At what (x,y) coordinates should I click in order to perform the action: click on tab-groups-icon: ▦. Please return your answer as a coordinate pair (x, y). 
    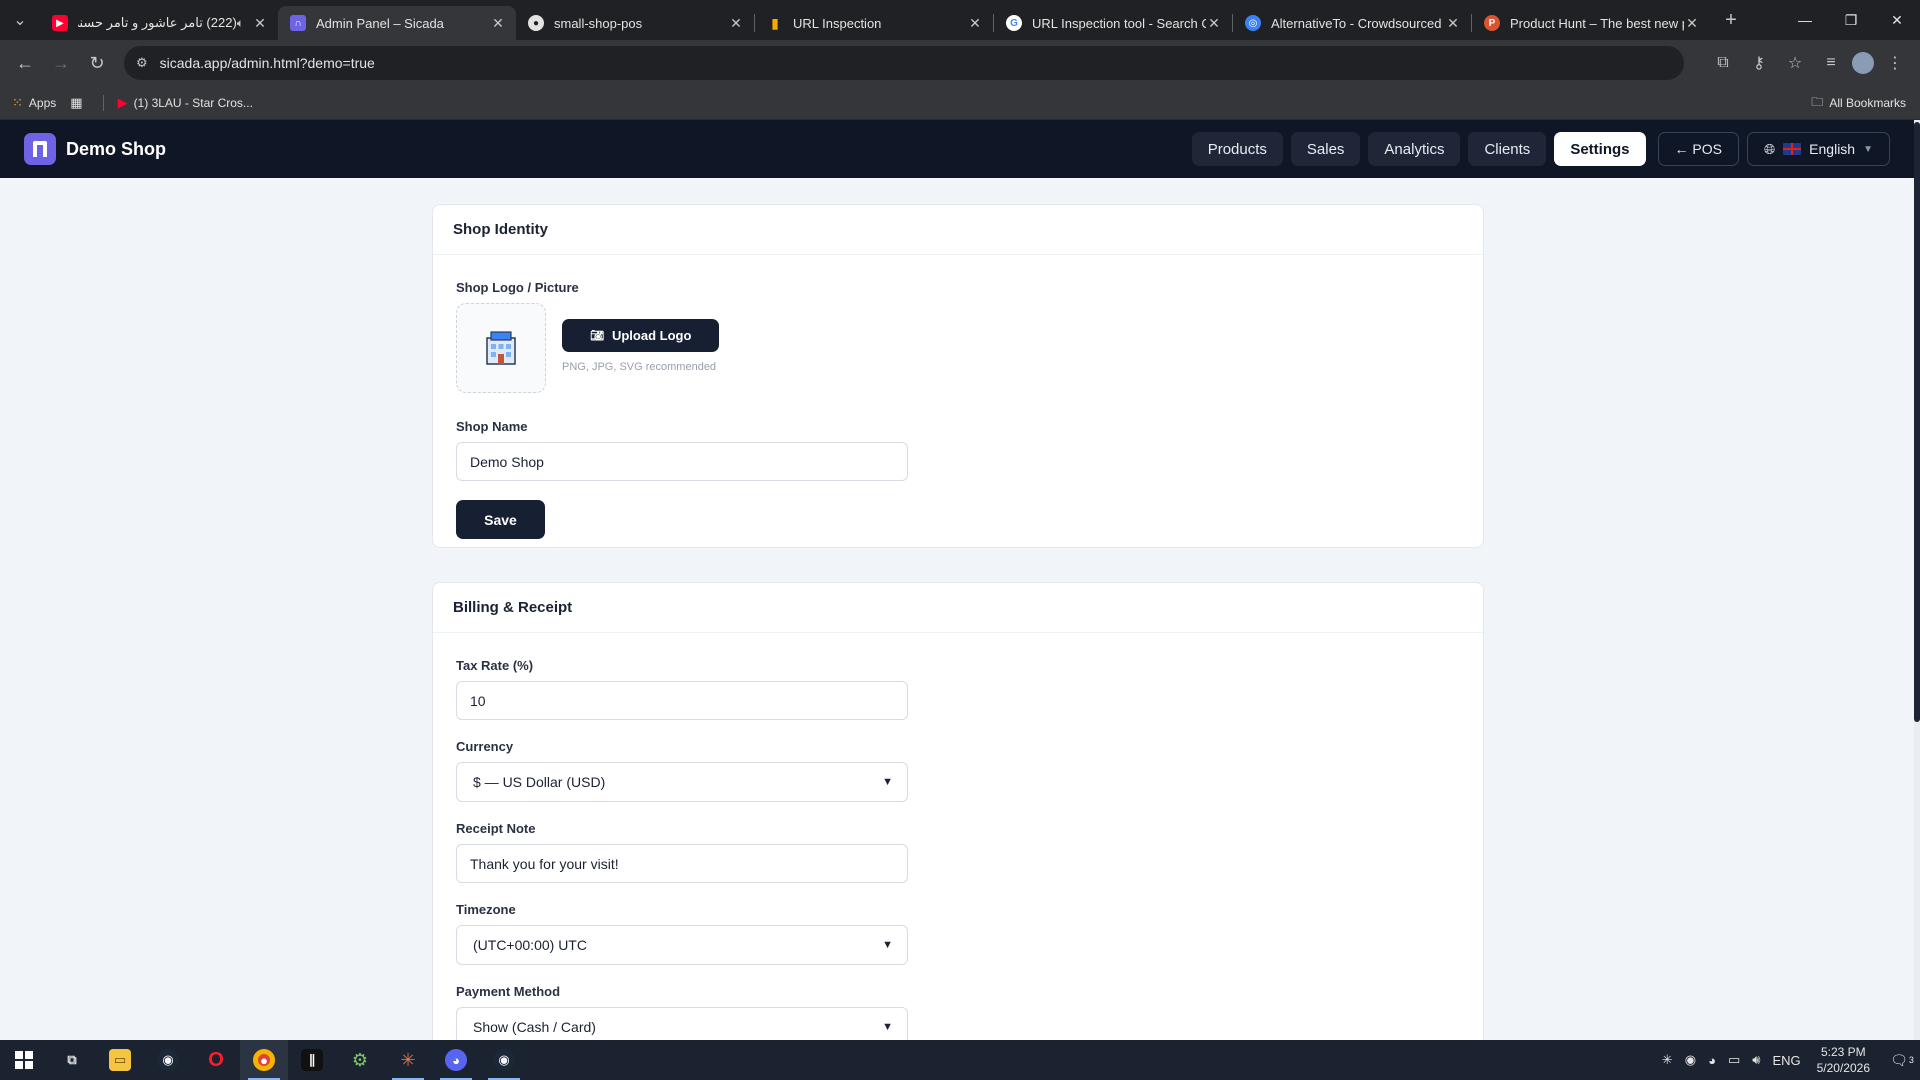
    Looking at the image, I should click on (79, 103).